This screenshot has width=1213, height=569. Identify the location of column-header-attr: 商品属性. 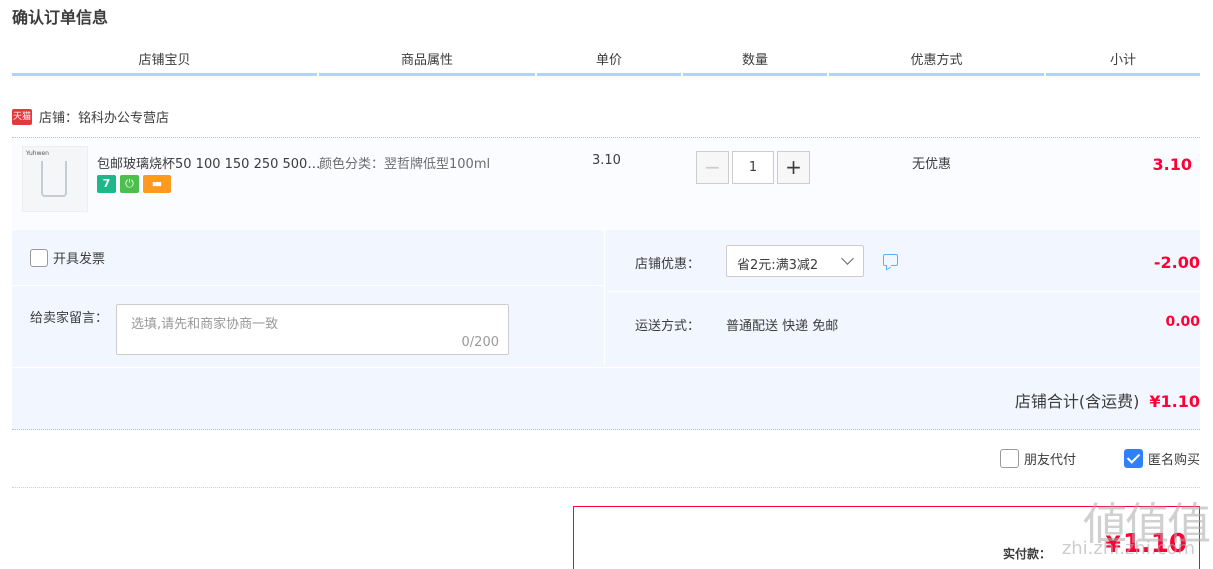
(427, 63).